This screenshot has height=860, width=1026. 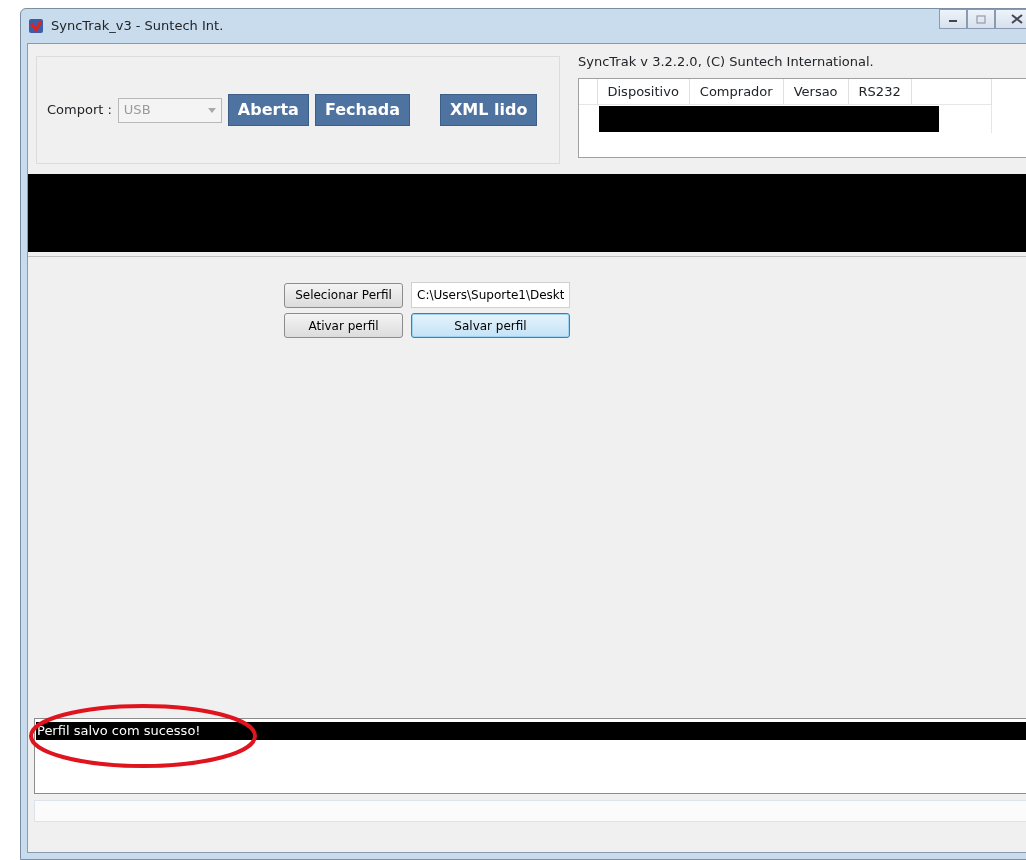 I want to click on maximize-icon, so click(x=981, y=19).